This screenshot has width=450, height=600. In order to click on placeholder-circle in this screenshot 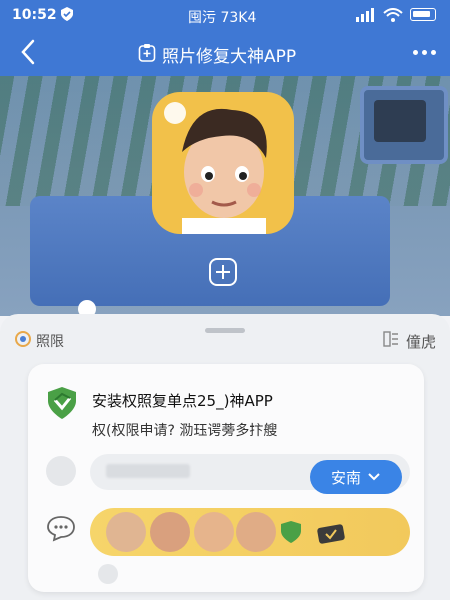, I will do `click(61, 471)`.